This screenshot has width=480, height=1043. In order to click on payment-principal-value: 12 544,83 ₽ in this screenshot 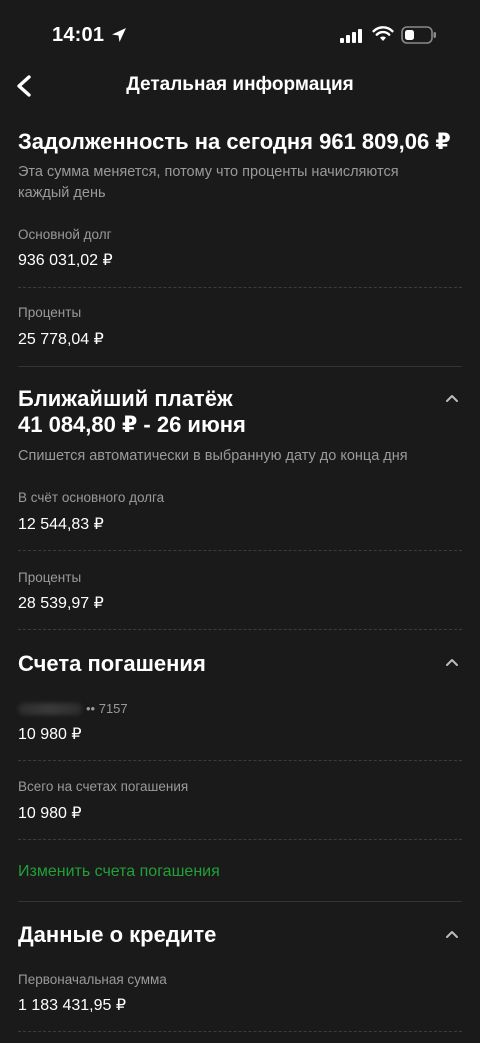, I will do `click(61, 524)`.